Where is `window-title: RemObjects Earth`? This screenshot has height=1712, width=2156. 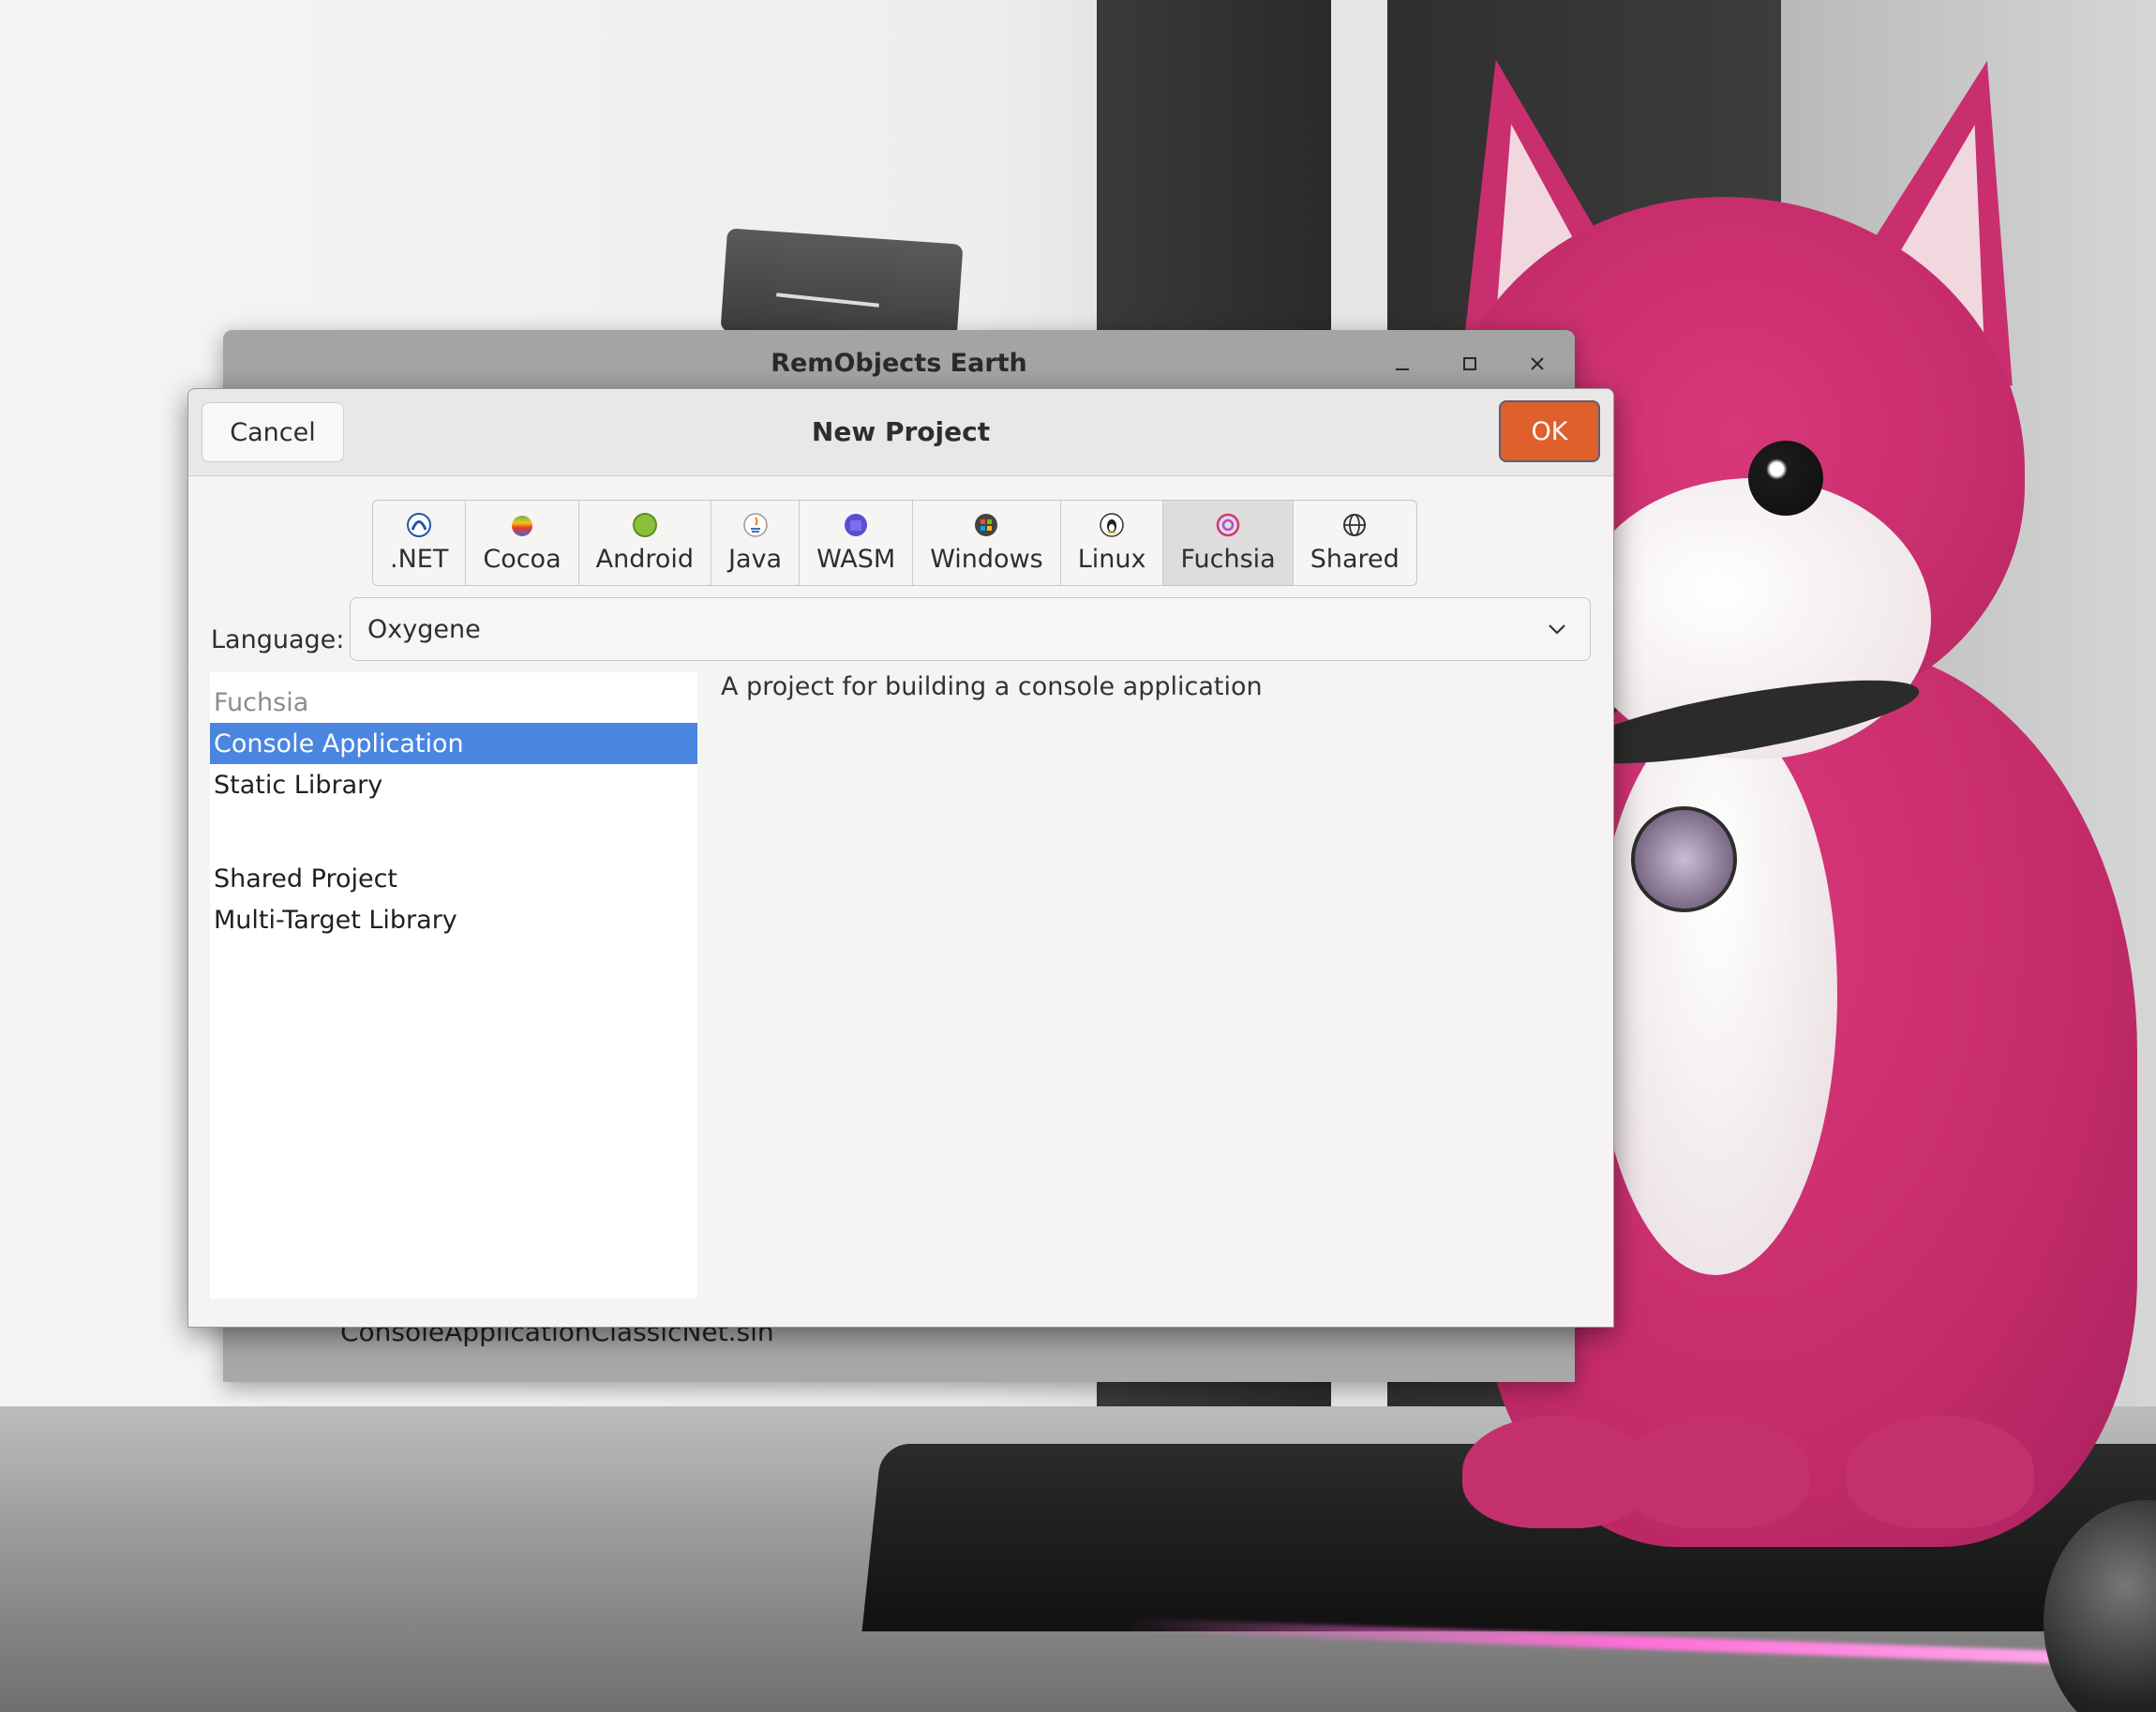
window-title: RemObjects Earth is located at coordinates (899, 363).